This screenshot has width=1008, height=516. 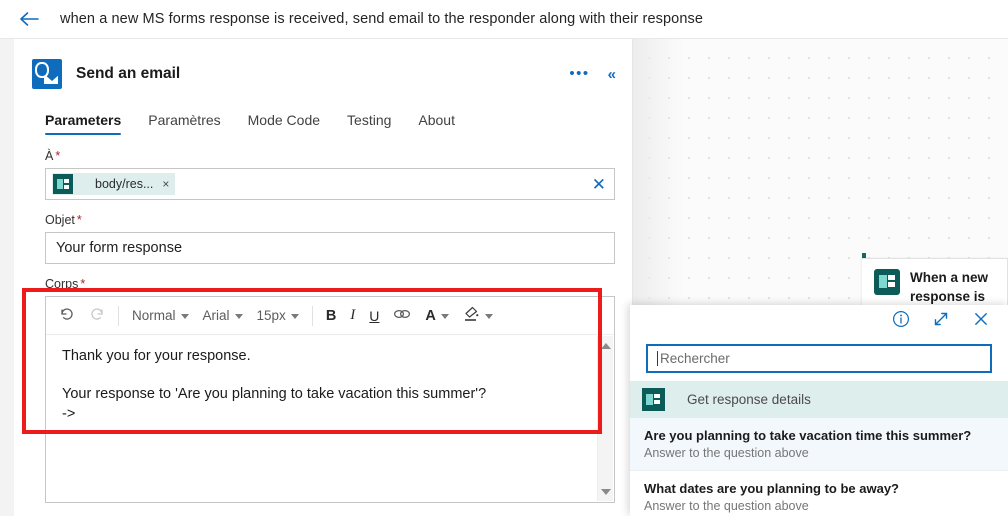 What do you see at coordinates (69, 414) in the screenshot?
I see `body-paragraph-3: ->` at bounding box center [69, 414].